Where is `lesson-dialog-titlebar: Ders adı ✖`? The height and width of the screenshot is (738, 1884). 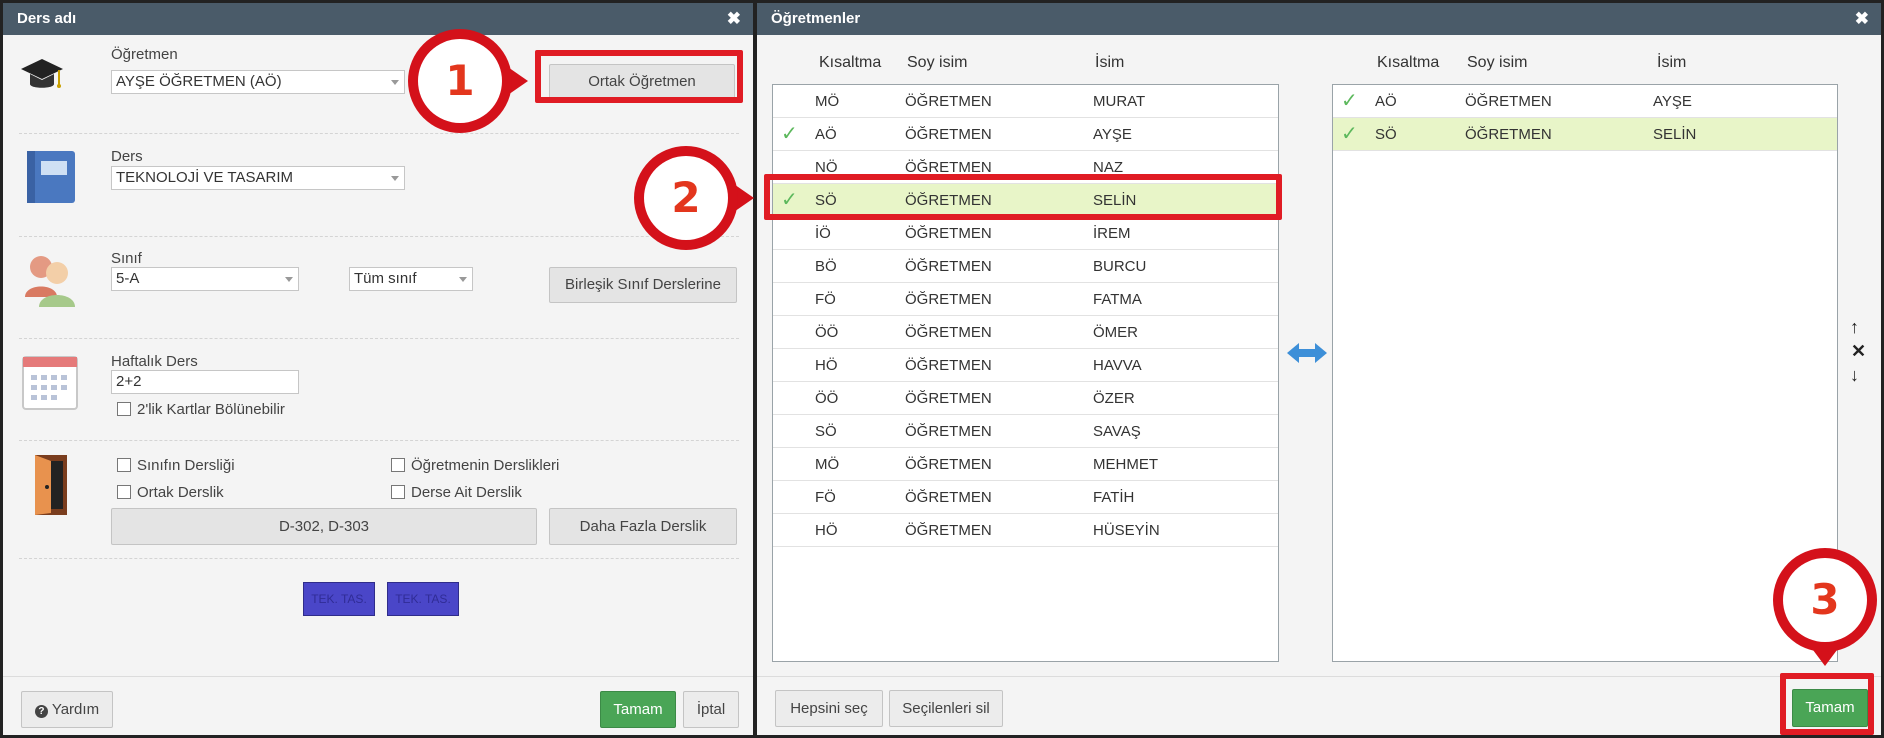
lesson-dialog-titlebar: Ders adı ✖ is located at coordinates (378, 19).